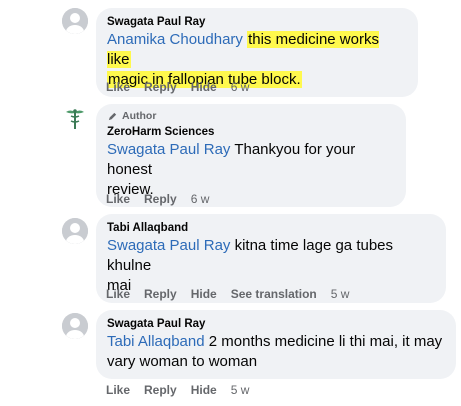  I want to click on comment-text-line2: vary woman to woman, so click(182, 361).